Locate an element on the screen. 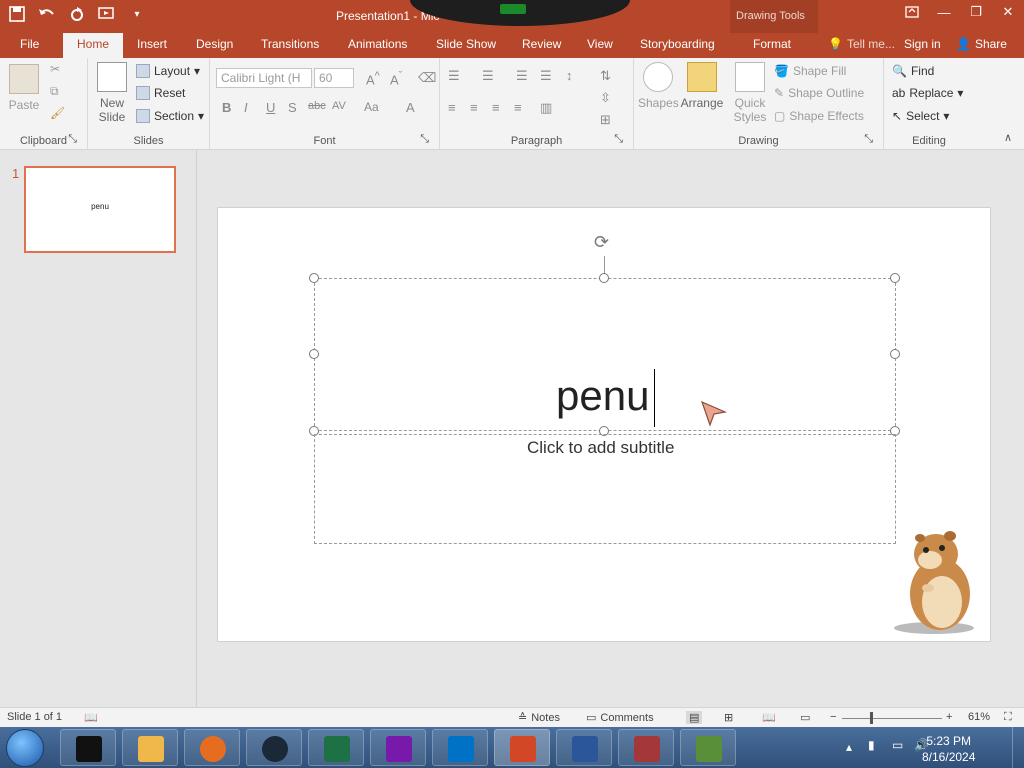  font-size-box: 60 is located at coordinates (334, 78).